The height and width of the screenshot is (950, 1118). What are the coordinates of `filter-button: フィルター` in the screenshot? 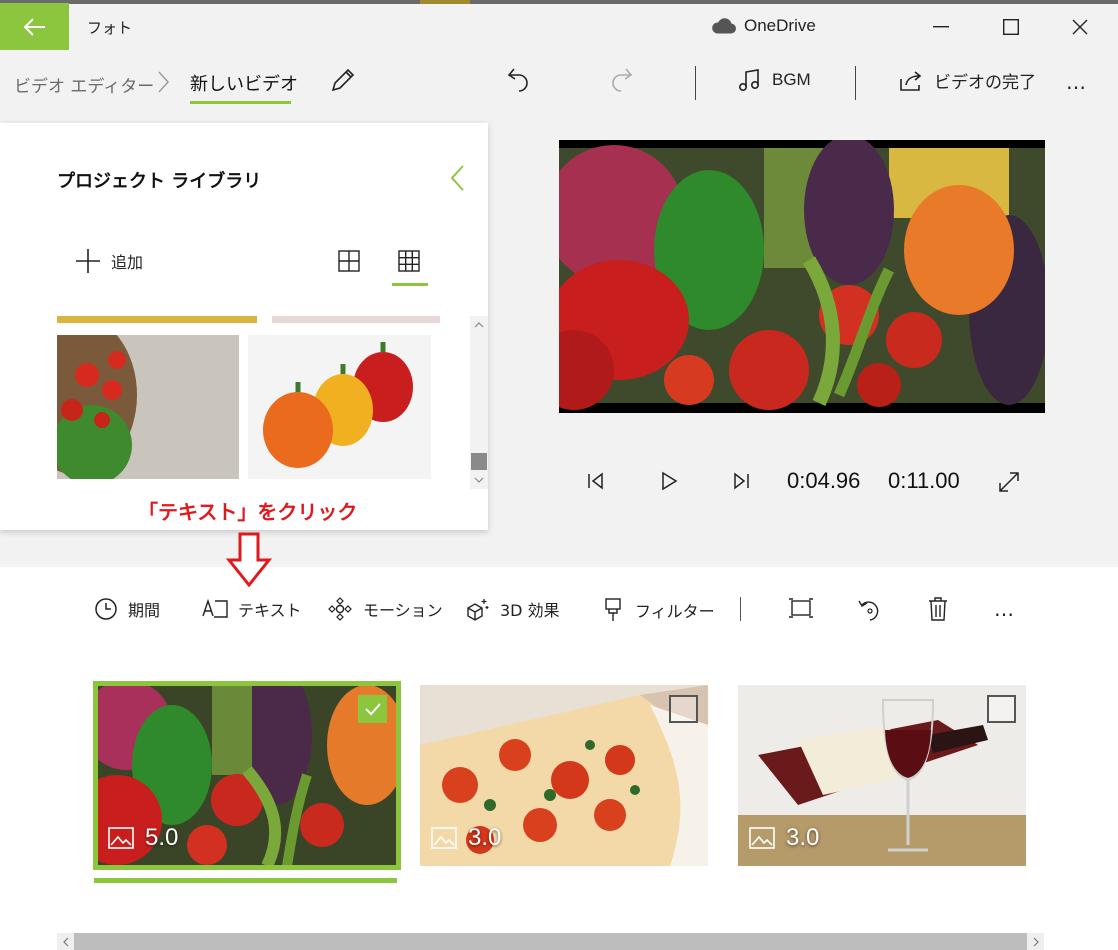 It's located at (659, 610).